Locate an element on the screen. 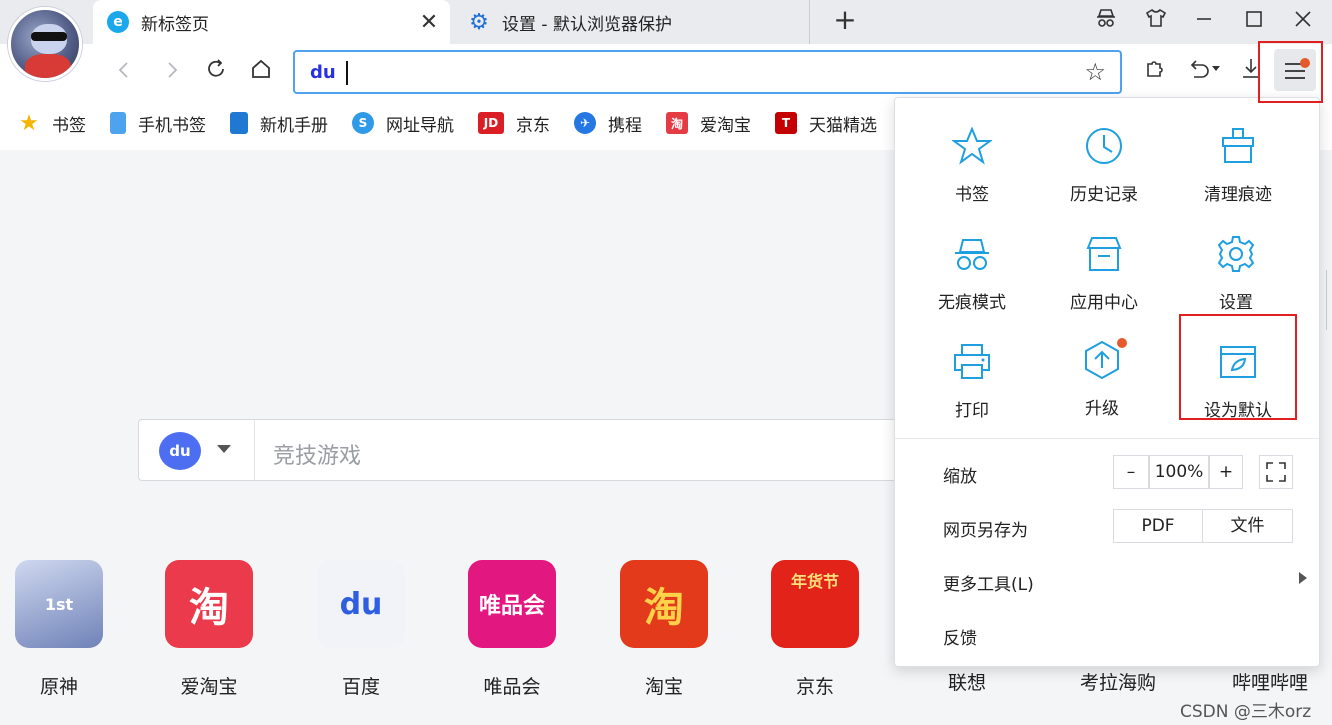 The width and height of the screenshot is (1332, 725). bookmark-item: JD 京东 is located at coordinates (514, 123).